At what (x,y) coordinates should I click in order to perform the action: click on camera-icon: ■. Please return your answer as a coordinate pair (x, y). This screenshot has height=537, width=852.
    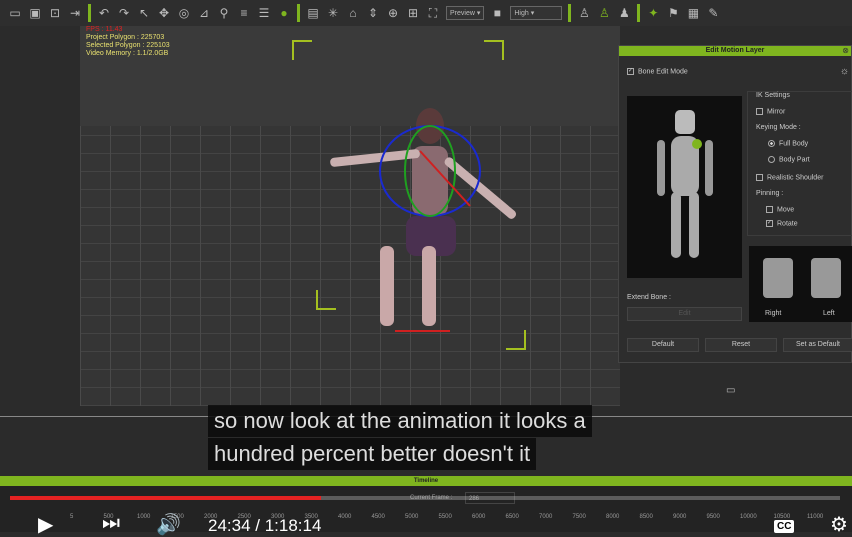
    Looking at the image, I should click on (497, 13).